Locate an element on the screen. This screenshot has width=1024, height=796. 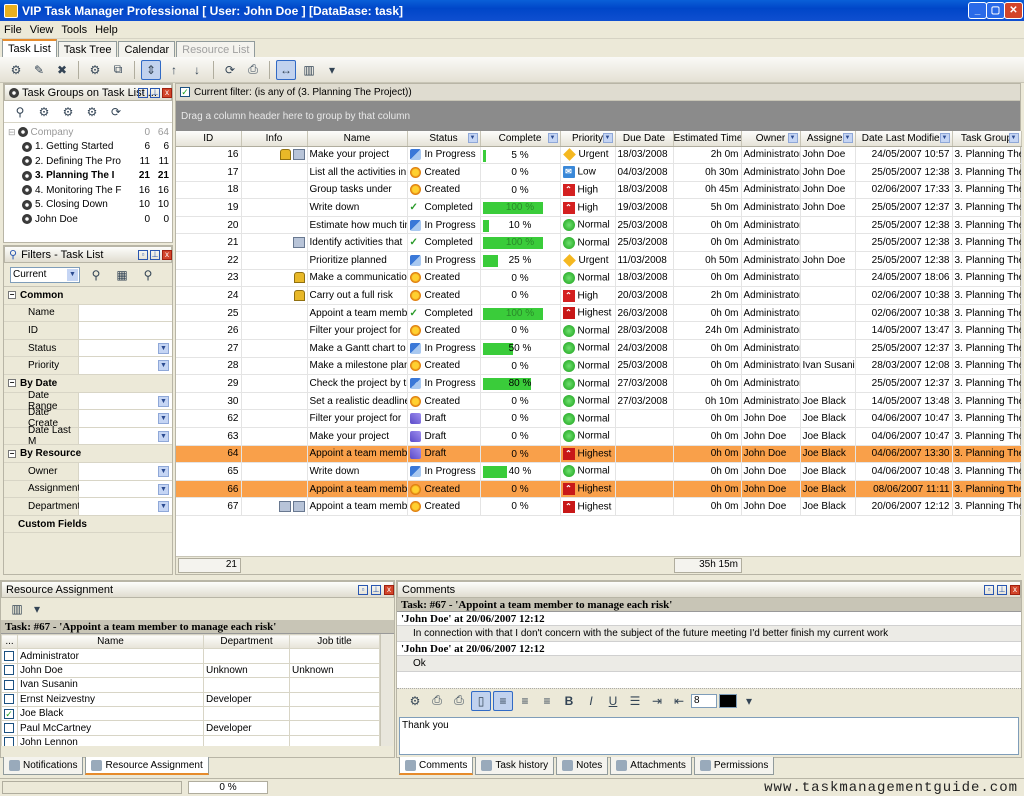
bottom-tab-comments: Comments is located at coordinates (436, 766).